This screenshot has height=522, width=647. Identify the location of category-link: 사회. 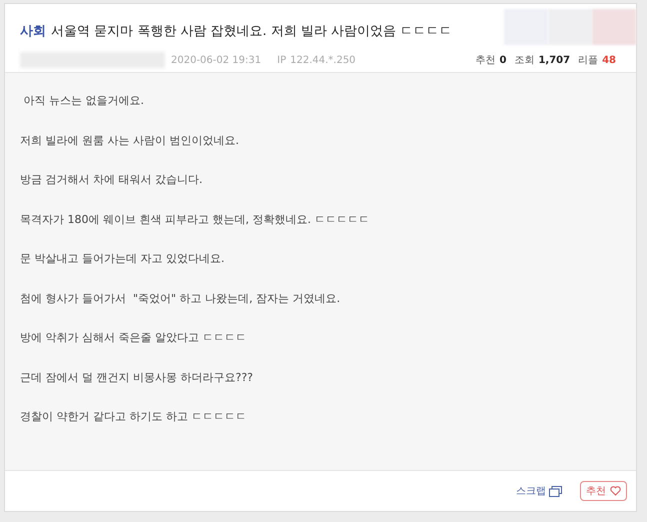
(33, 31).